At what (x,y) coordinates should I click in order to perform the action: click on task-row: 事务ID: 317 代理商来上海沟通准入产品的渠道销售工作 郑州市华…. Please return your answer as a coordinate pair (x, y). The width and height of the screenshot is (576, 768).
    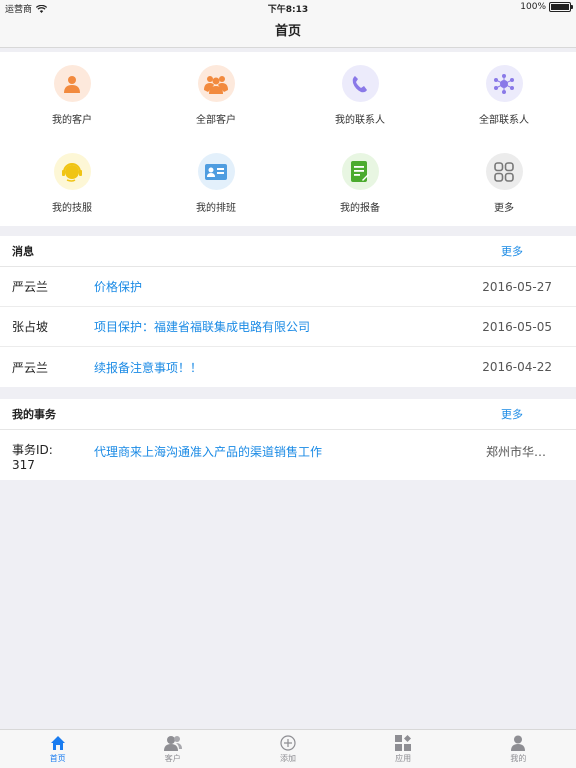
    Looking at the image, I should click on (288, 455).